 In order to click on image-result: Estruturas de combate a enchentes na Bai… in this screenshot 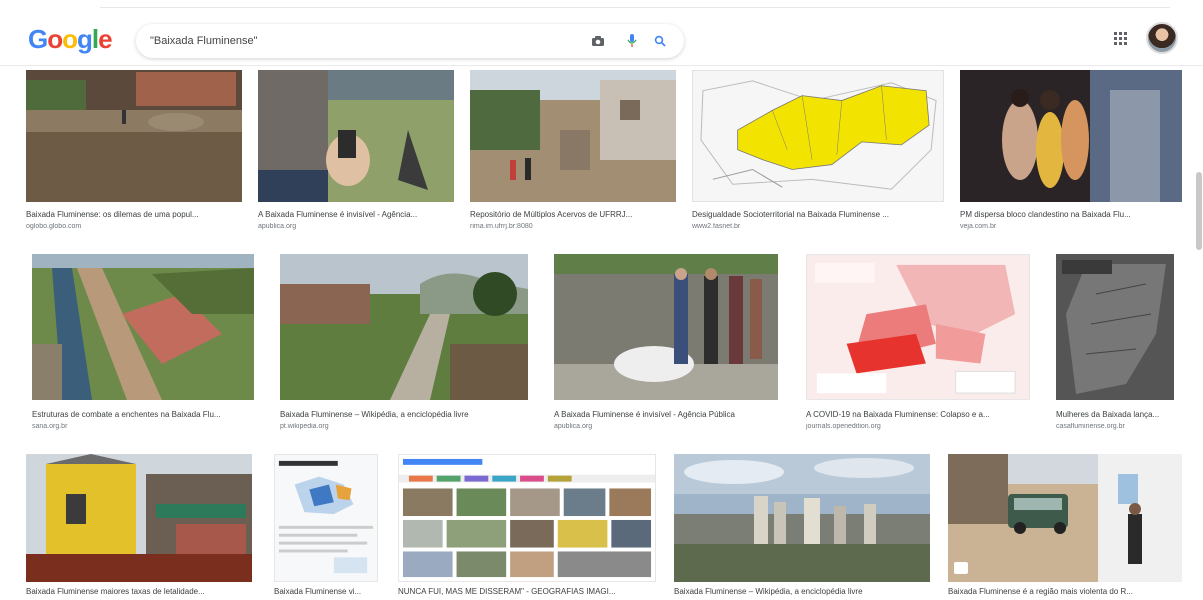, I will do `click(143, 345)`.